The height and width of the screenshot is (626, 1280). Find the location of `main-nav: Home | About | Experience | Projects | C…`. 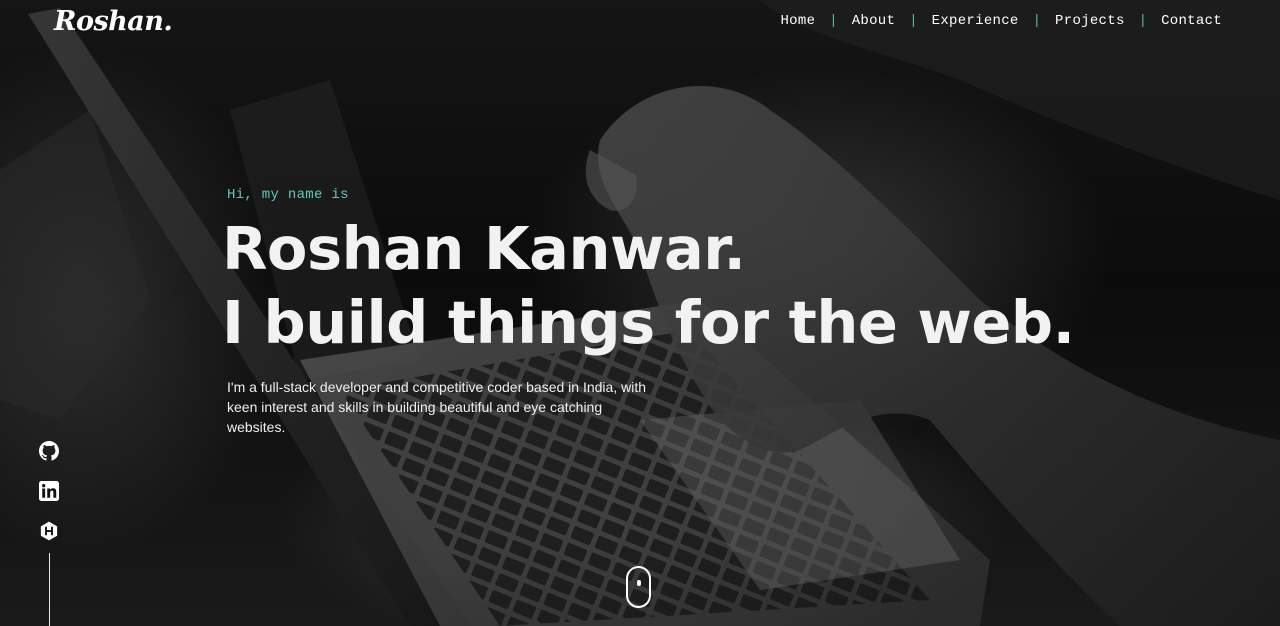

main-nav: Home | About | Experience | Projects | C… is located at coordinates (1001, 21).